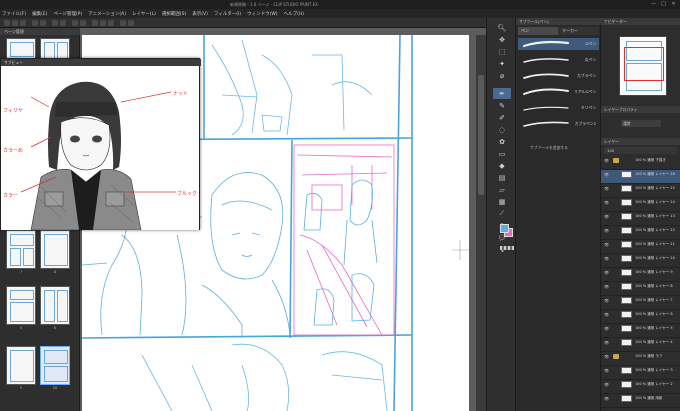  I want to click on tab-pen: ペン, so click(538, 31).